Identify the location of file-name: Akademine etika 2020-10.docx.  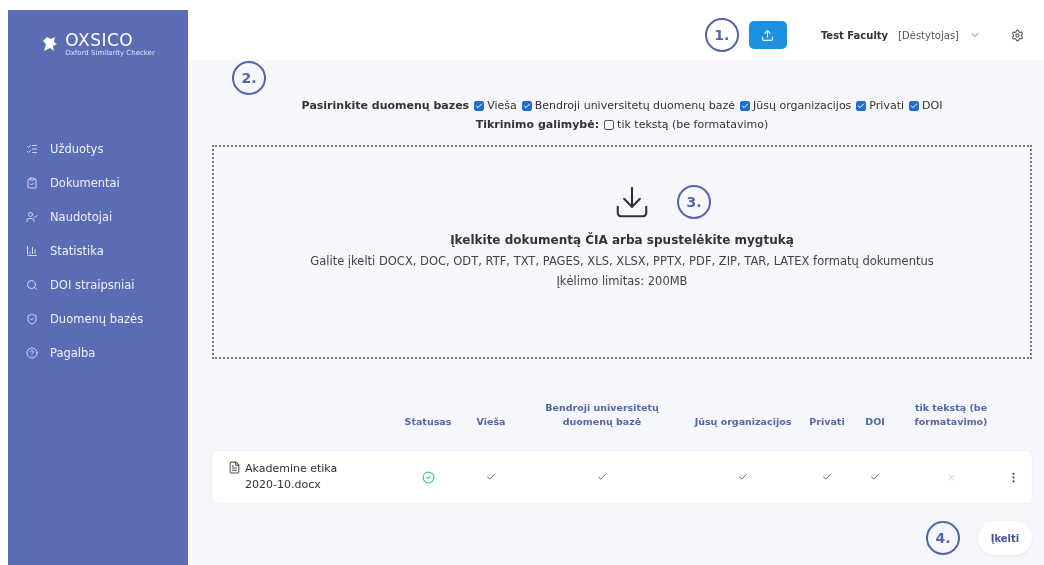
(305, 477).